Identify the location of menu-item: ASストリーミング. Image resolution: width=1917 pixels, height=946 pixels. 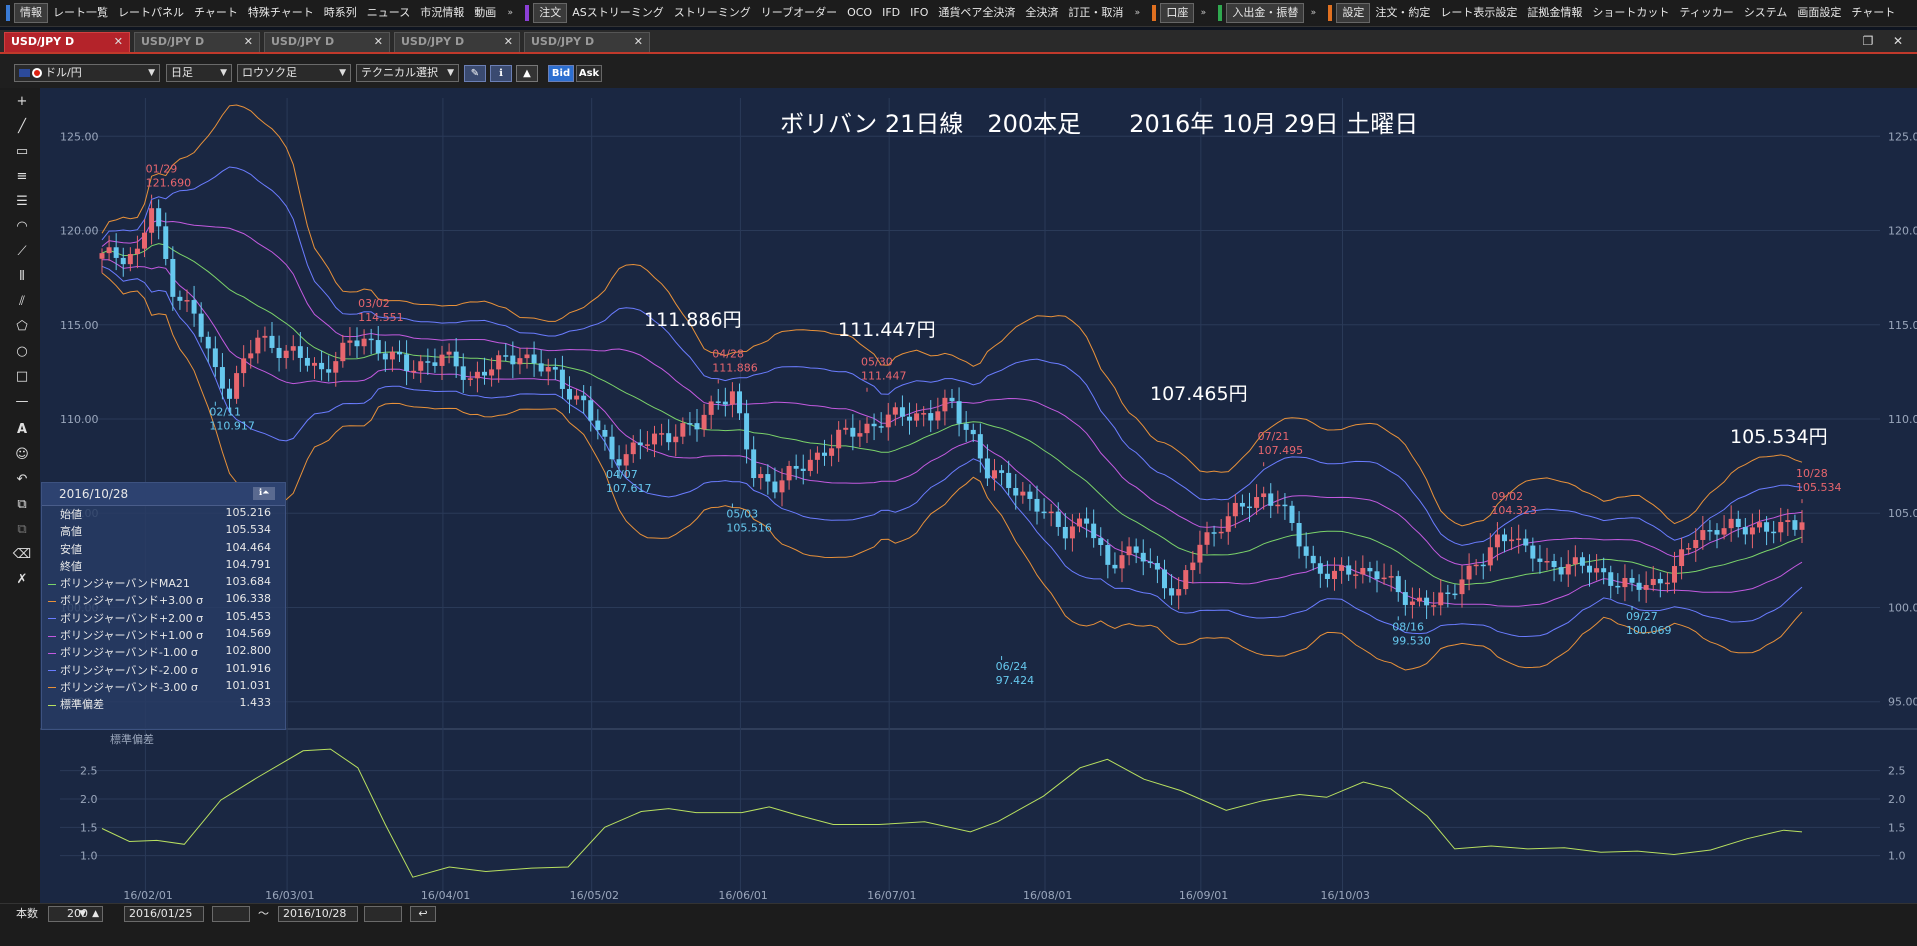
(618, 13).